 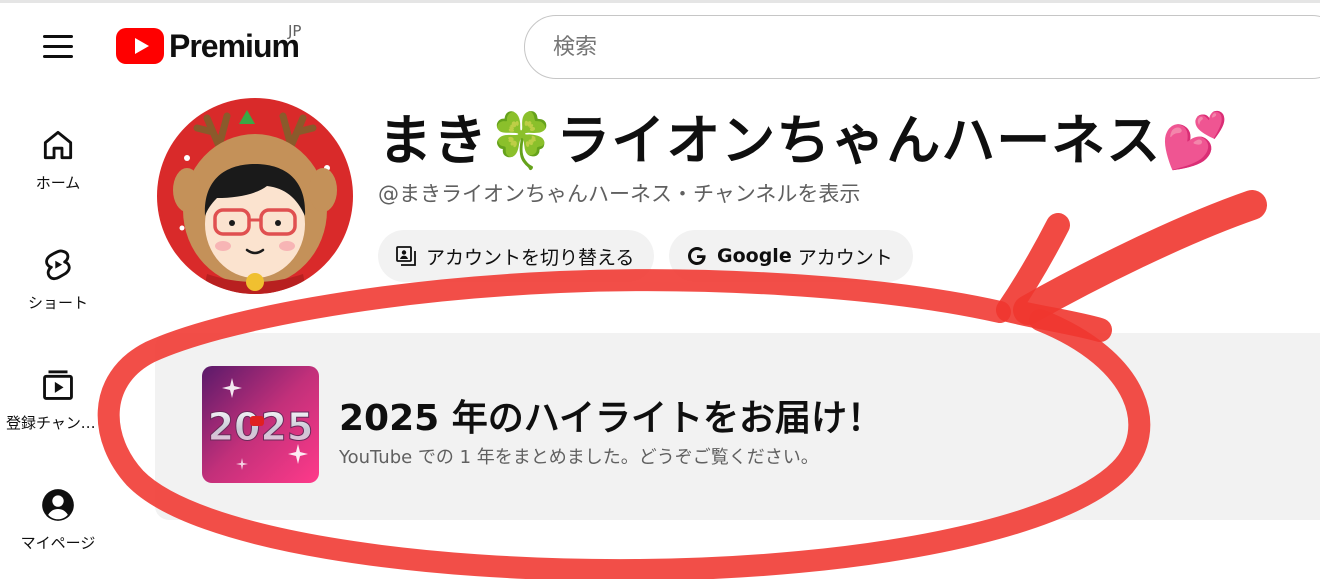 I want to click on highlight-subtitle: YouTube での 1 年をまとめました。どうぞご覧ください。, so click(x=579, y=457).